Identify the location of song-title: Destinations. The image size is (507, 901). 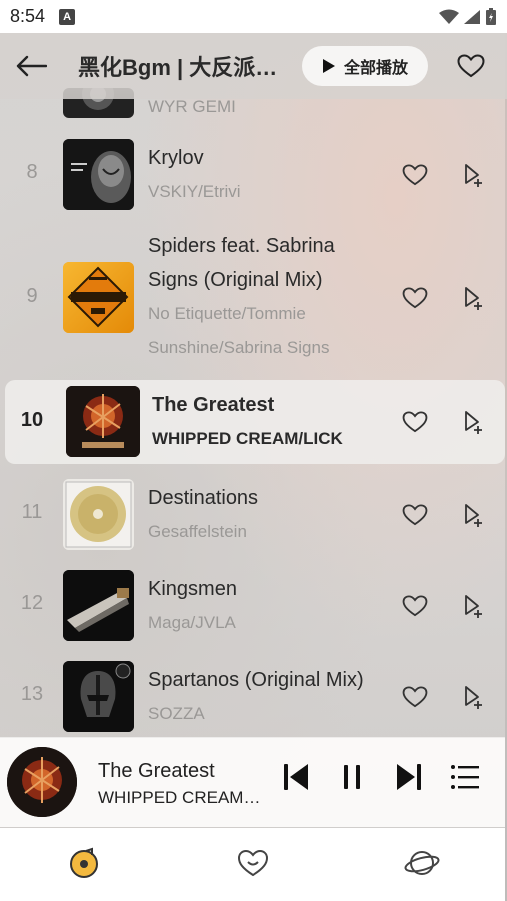
(203, 498).